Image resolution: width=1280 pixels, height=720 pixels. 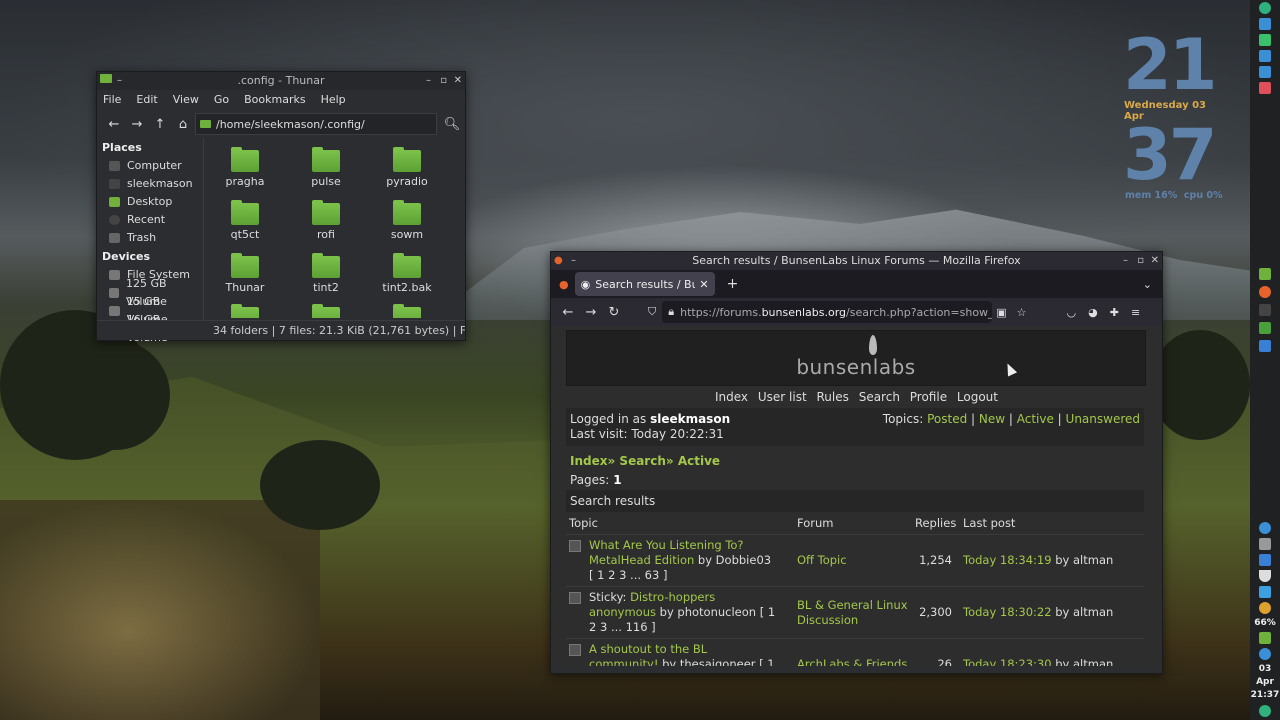 I want to click on search-icon: 🔍︎, so click(x=452, y=124).